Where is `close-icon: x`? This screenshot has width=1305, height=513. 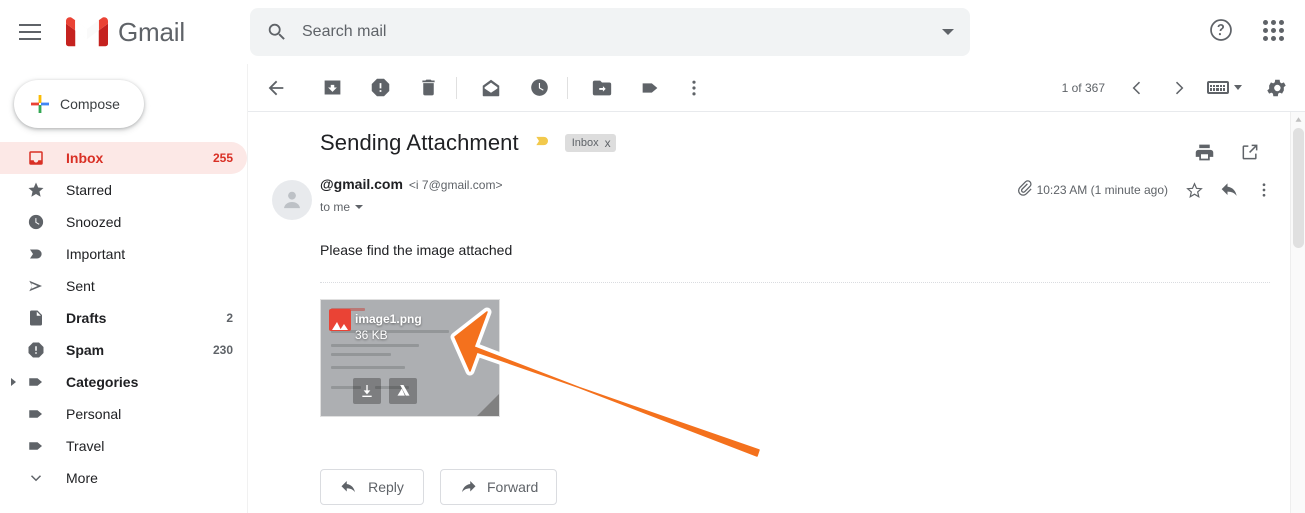 close-icon: x is located at coordinates (608, 143).